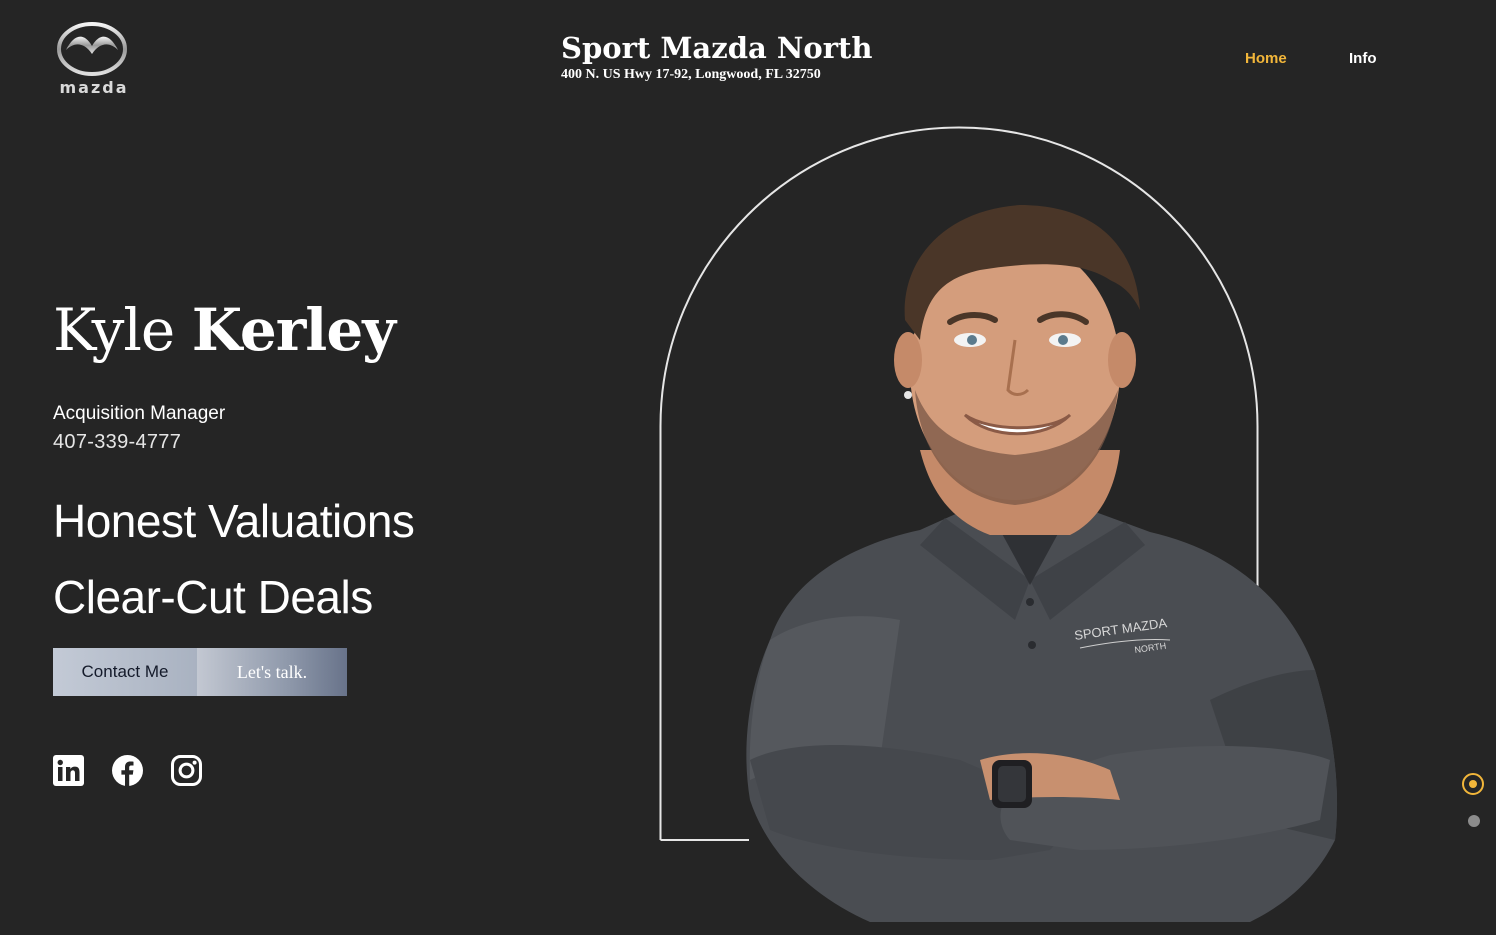 This screenshot has height=935, width=1496. I want to click on instagram-icon, so click(186, 770).